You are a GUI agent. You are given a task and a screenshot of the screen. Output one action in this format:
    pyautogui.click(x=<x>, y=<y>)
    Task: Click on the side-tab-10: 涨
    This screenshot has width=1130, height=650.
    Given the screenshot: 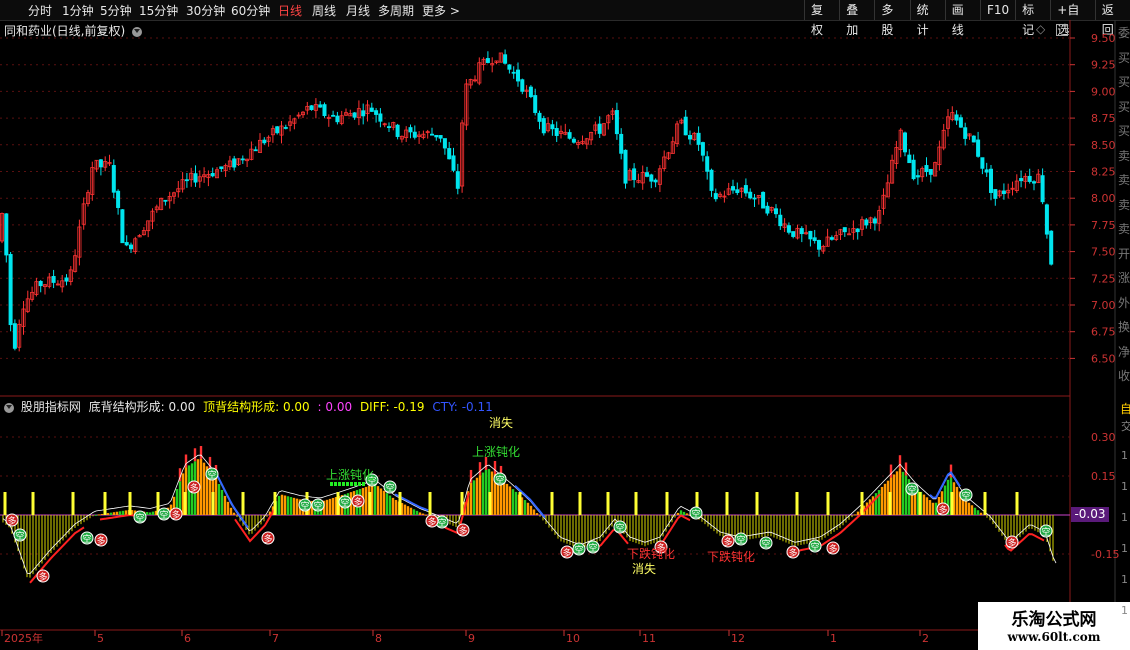 What is the action you would take?
    pyautogui.click(x=1124, y=277)
    